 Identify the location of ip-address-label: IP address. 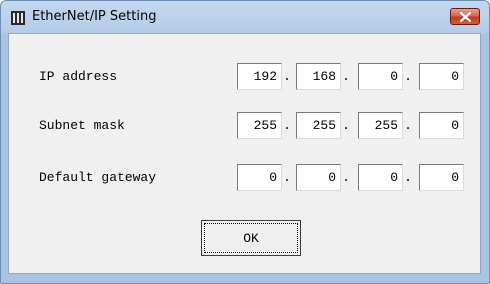
(78, 76).